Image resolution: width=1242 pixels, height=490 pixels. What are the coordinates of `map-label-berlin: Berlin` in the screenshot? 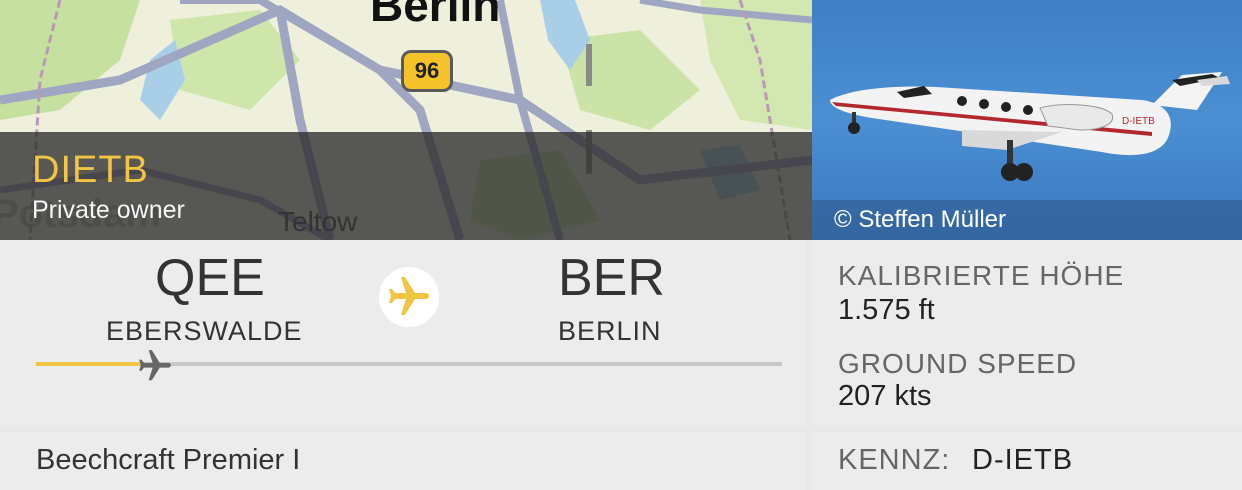 It's located at (435, 15).